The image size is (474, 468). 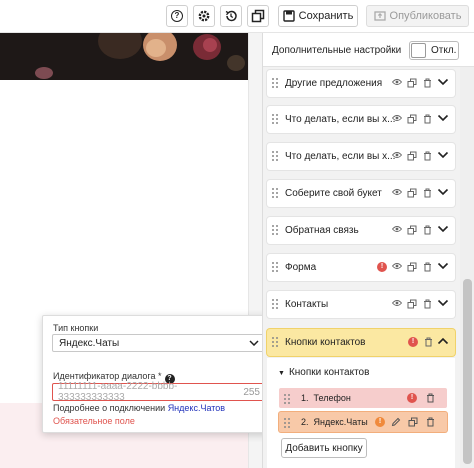 What do you see at coordinates (94, 421) in the screenshot?
I see `required-field-error: Обязательное поле` at bounding box center [94, 421].